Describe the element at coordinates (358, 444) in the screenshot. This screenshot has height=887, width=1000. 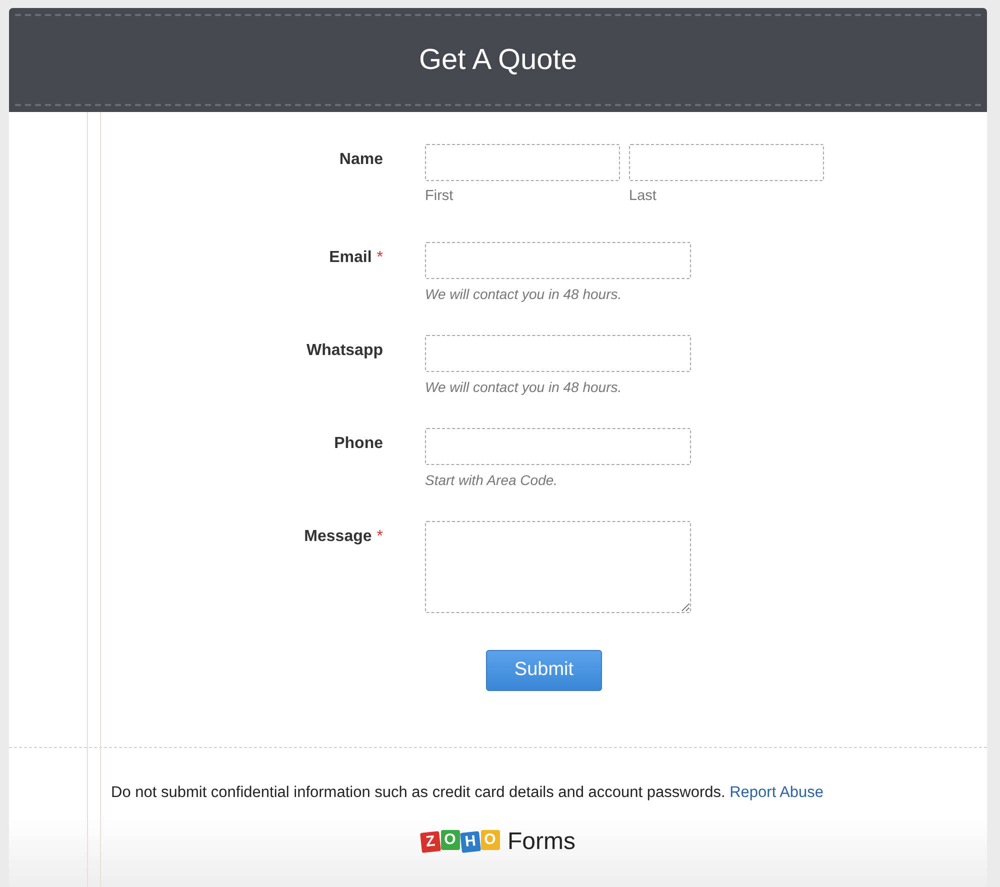
I see `field-label: Phone` at that location.